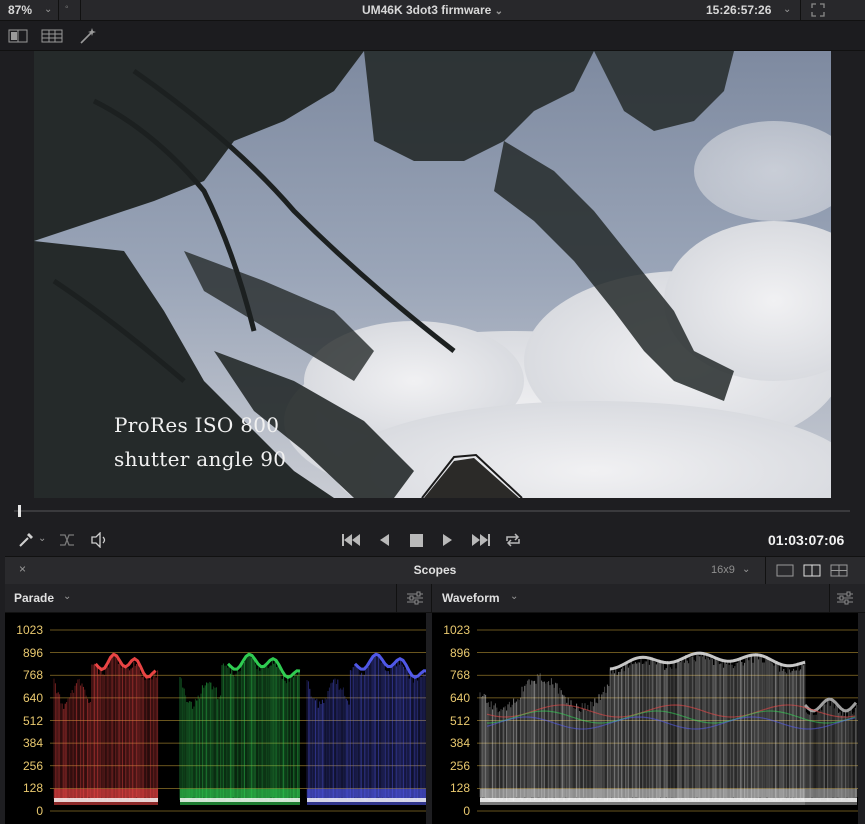  I want to click on parade-graph, so click(238, 720).